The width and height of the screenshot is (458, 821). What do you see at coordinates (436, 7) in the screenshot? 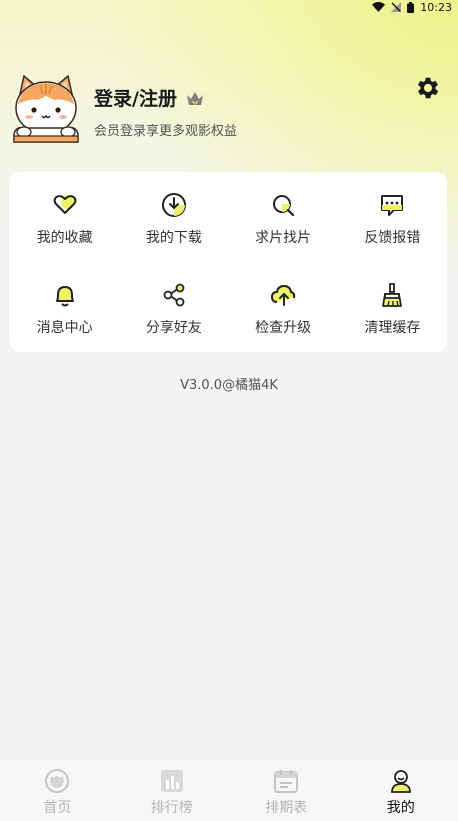
I see `status-time: 10:23` at bounding box center [436, 7].